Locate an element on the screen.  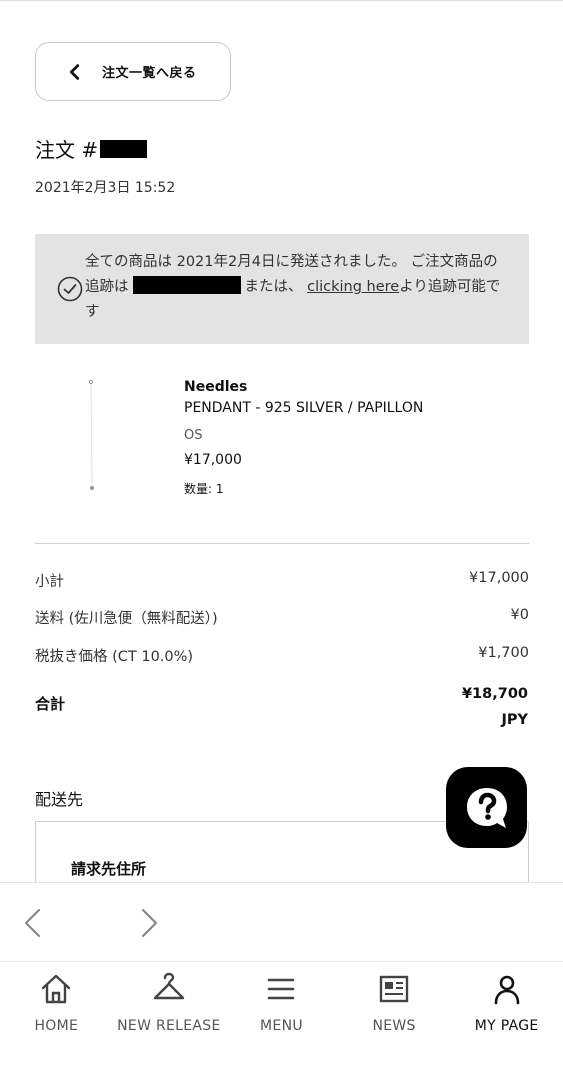
total-label: 合計 is located at coordinates (50, 704).